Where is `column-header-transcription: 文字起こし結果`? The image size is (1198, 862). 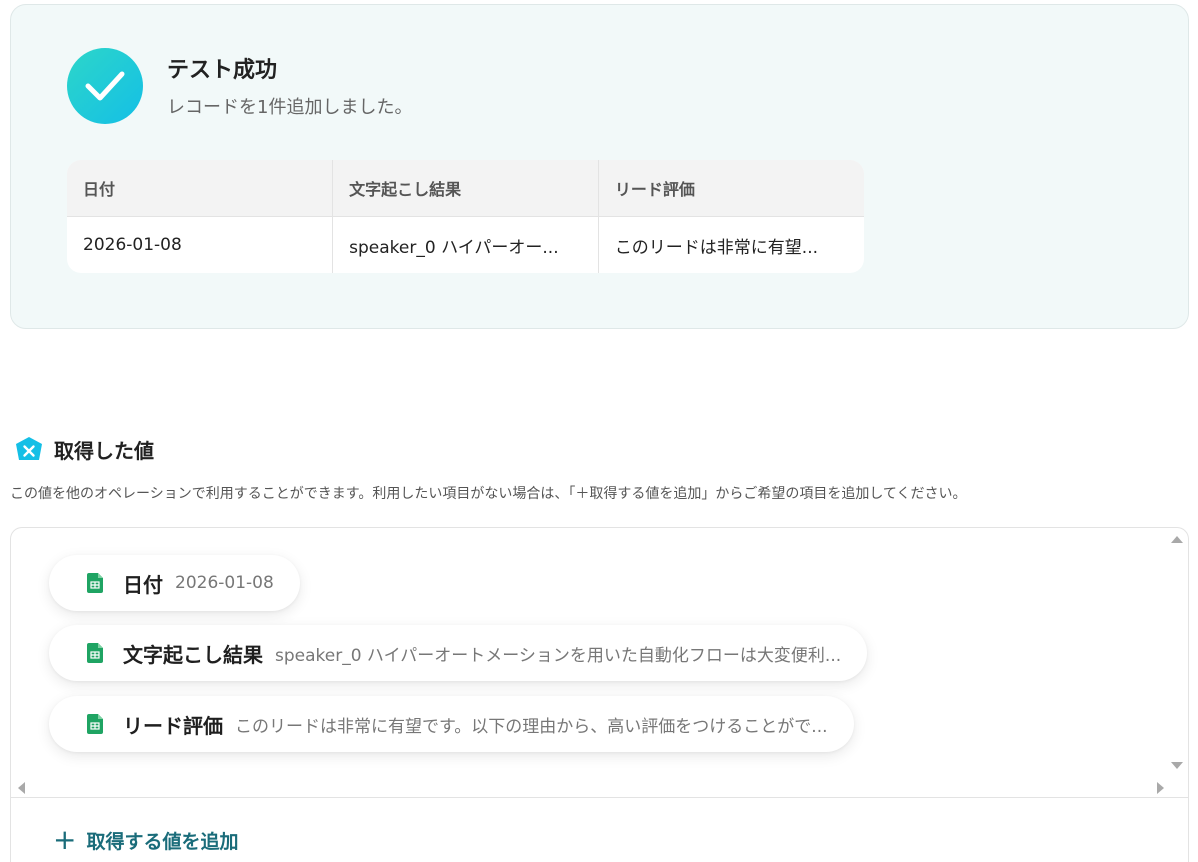
column-header-transcription: 文字起こし結果 is located at coordinates (465, 188).